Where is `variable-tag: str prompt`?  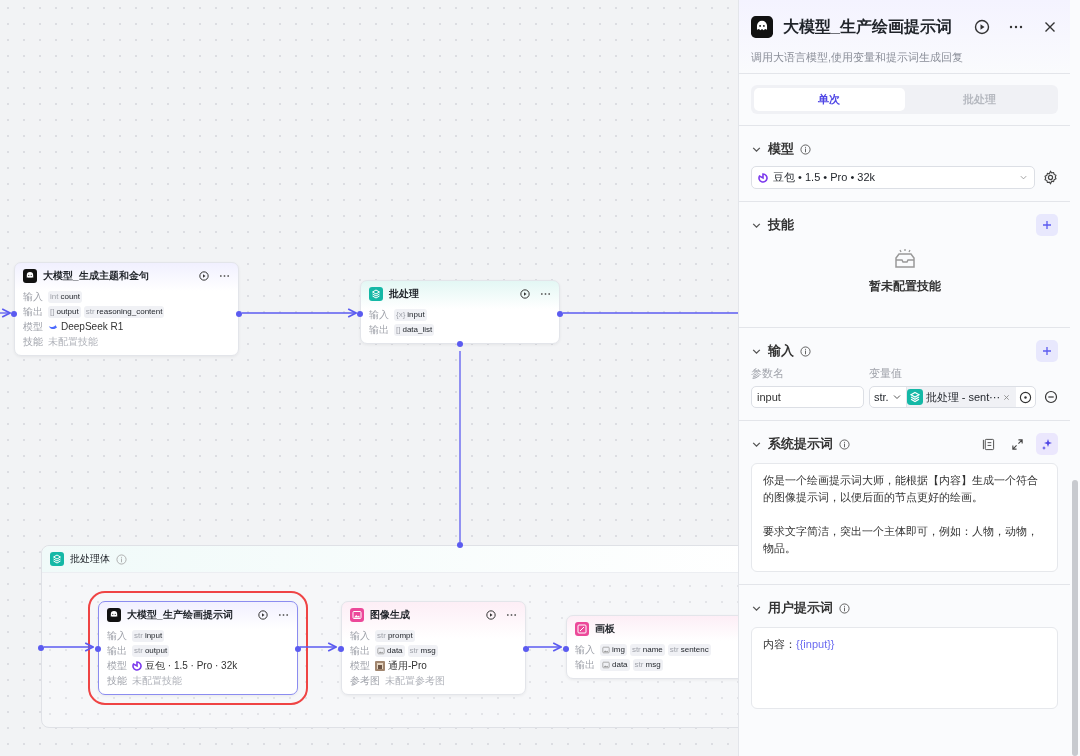 variable-tag: str prompt is located at coordinates (395, 635).